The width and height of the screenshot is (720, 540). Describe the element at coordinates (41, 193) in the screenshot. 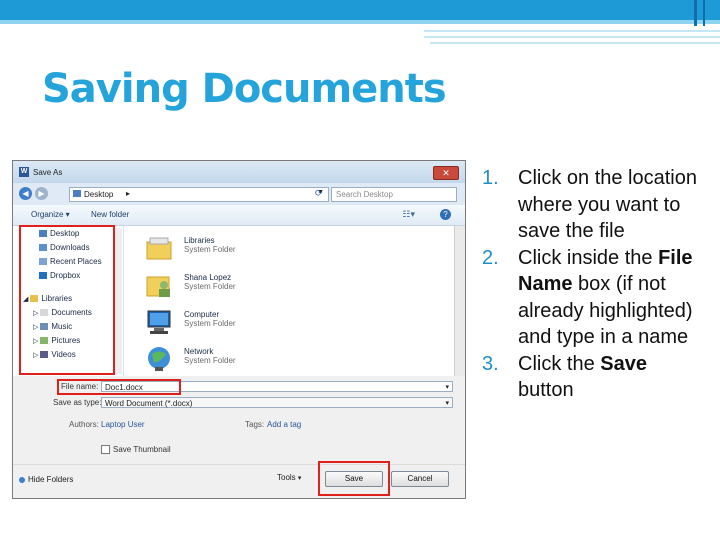

I see `forward-arrow-icon: ▶` at that location.